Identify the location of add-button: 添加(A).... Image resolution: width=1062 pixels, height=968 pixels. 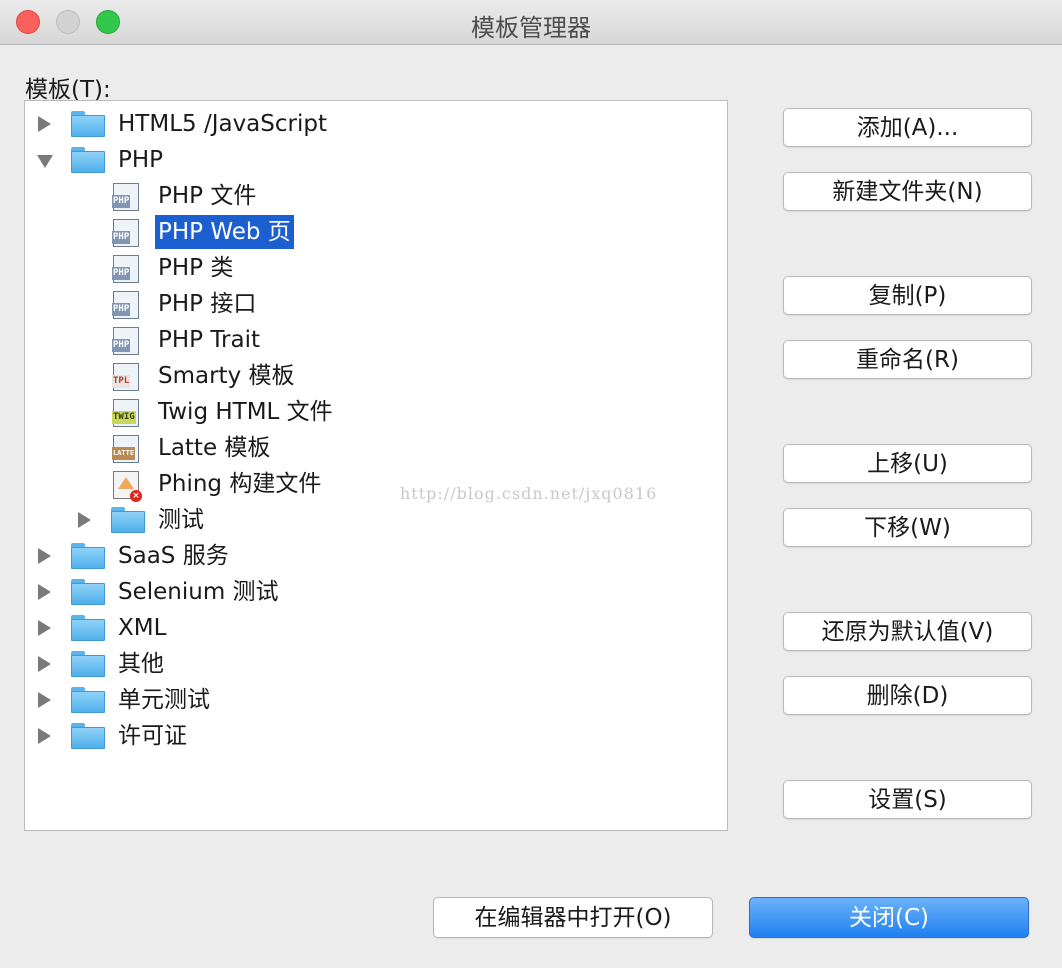
(907, 127).